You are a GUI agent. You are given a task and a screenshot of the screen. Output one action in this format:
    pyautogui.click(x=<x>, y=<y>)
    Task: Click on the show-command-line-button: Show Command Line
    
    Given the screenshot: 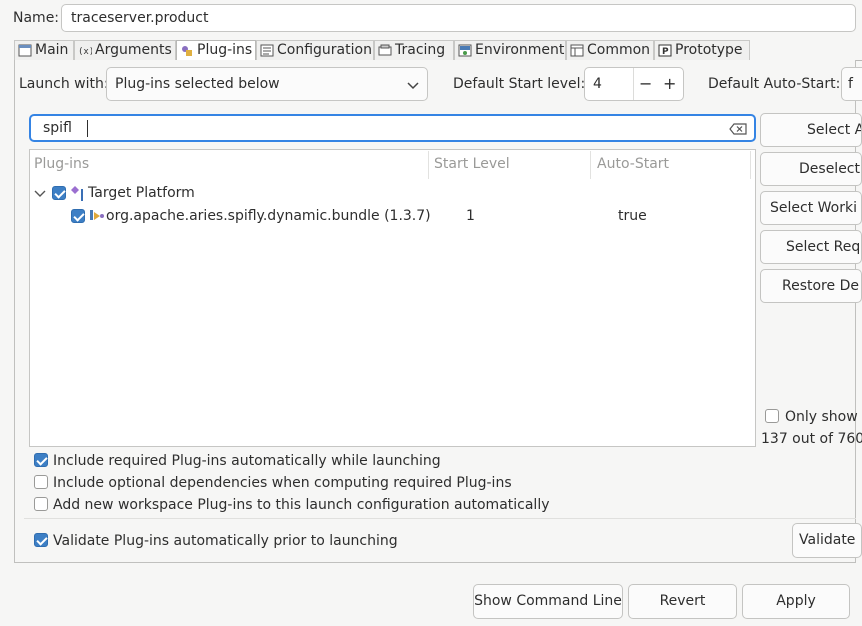 What is the action you would take?
    pyautogui.click(x=548, y=601)
    